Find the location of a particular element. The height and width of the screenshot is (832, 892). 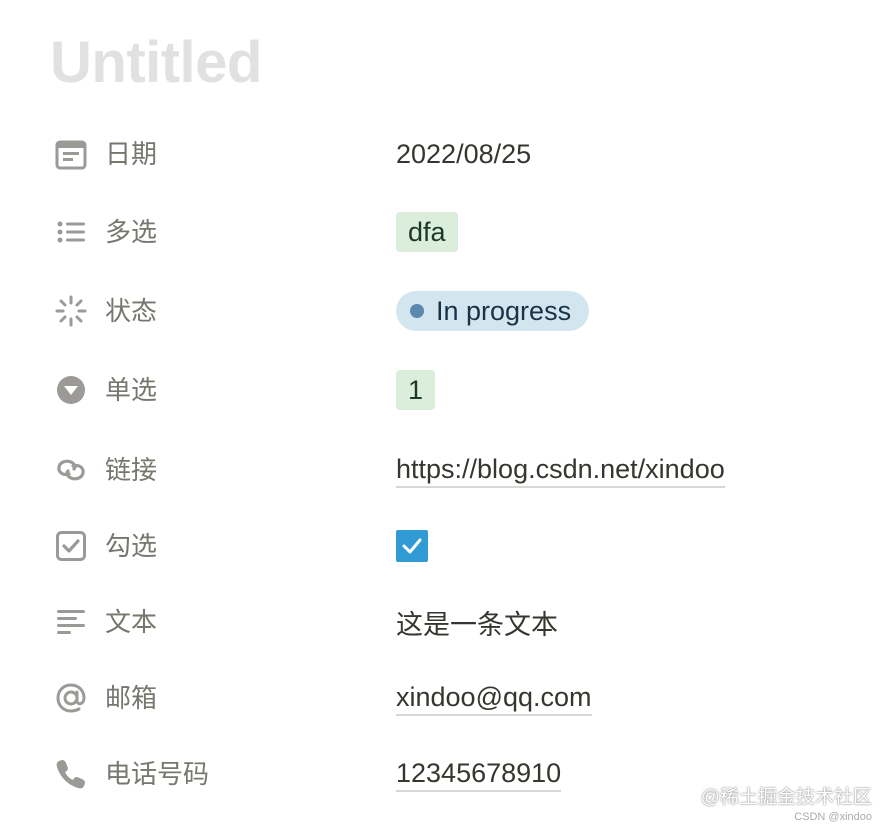

property-value-single-select: 1 is located at coordinates (416, 390).